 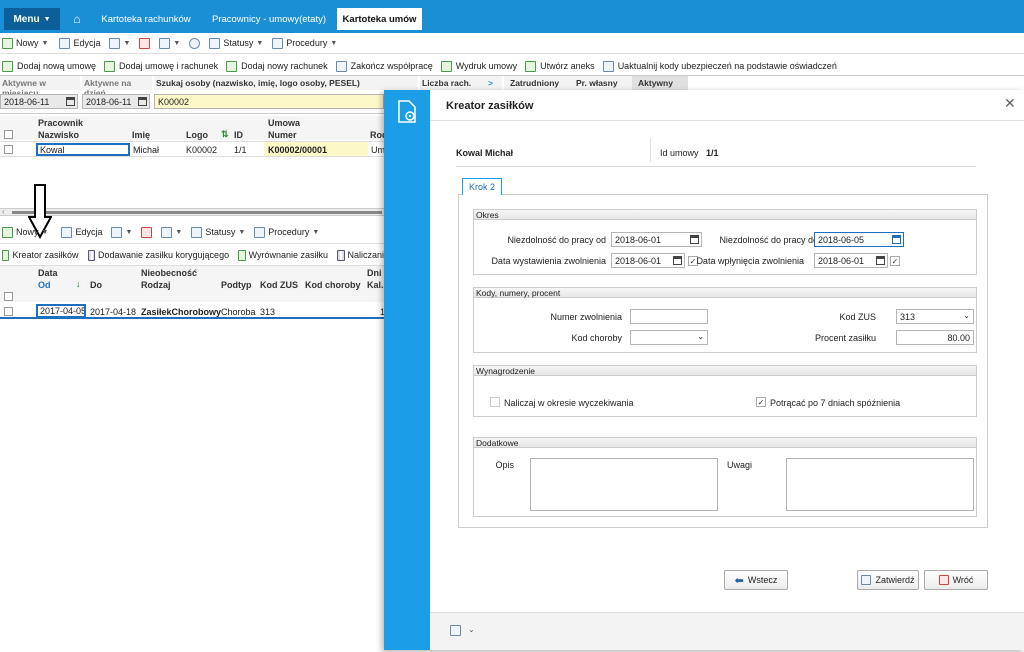 What do you see at coordinates (486, 66) in the screenshot?
I see `print-contract-button: Wydruk umowy` at bounding box center [486, 66].